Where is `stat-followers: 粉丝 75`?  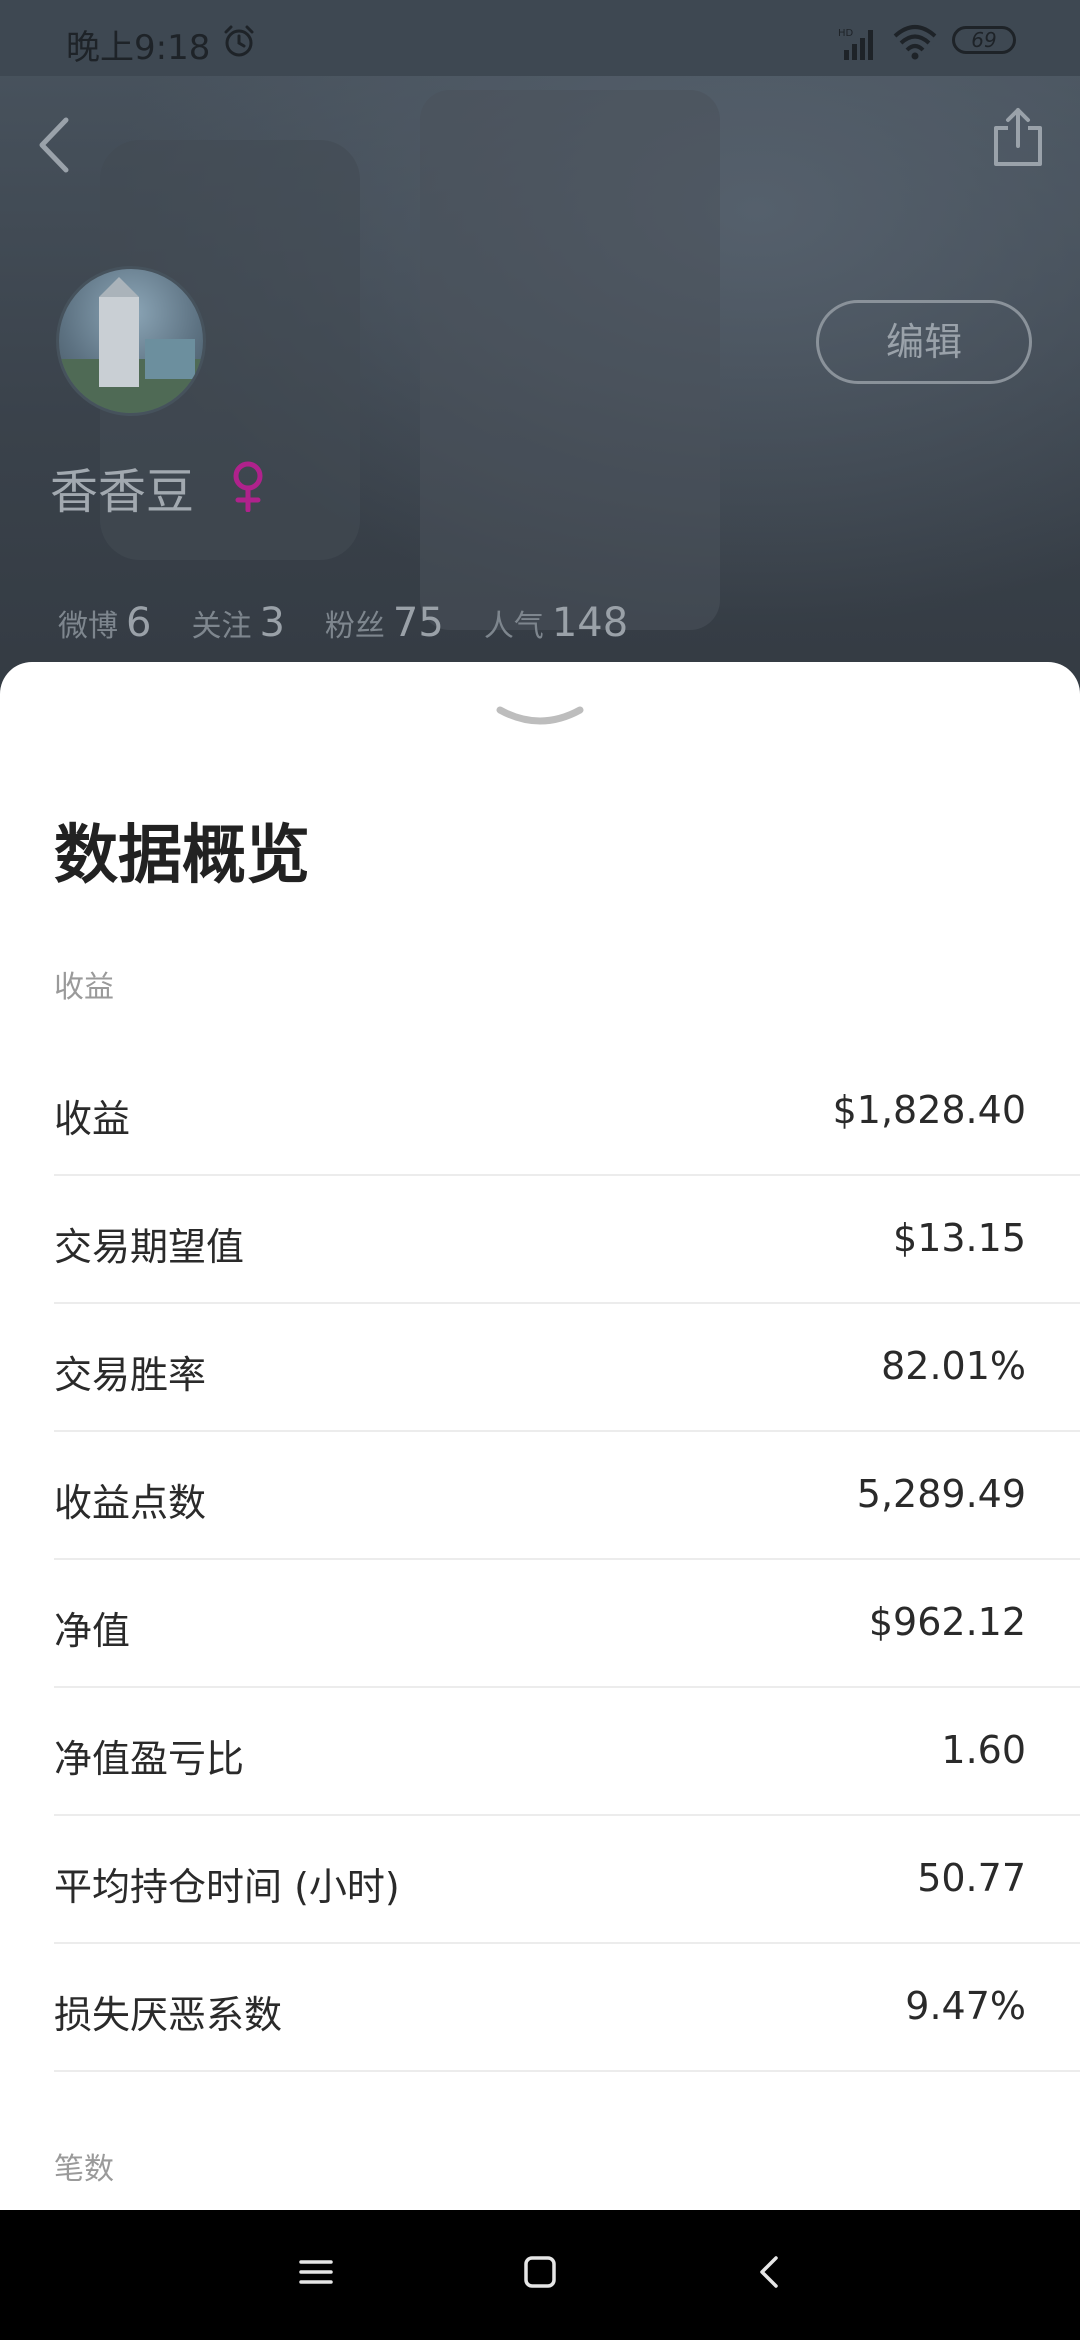
stat-followers: 粉丝 75 is located at coordinates (384, 623).